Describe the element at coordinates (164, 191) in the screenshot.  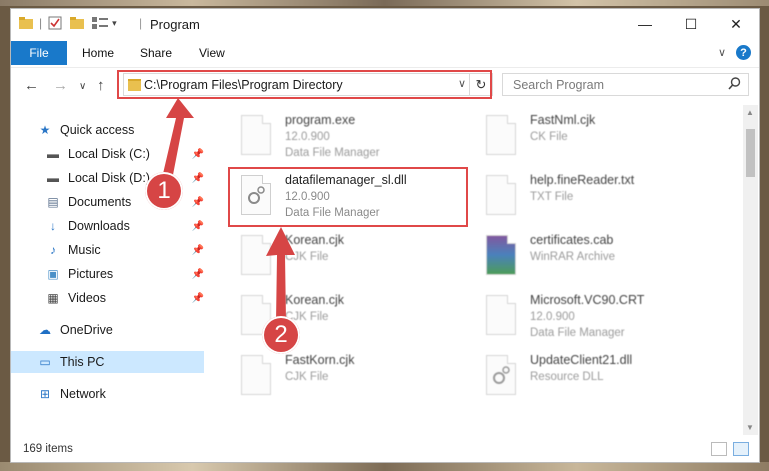
I see `step-badge-1: 1` at that location.